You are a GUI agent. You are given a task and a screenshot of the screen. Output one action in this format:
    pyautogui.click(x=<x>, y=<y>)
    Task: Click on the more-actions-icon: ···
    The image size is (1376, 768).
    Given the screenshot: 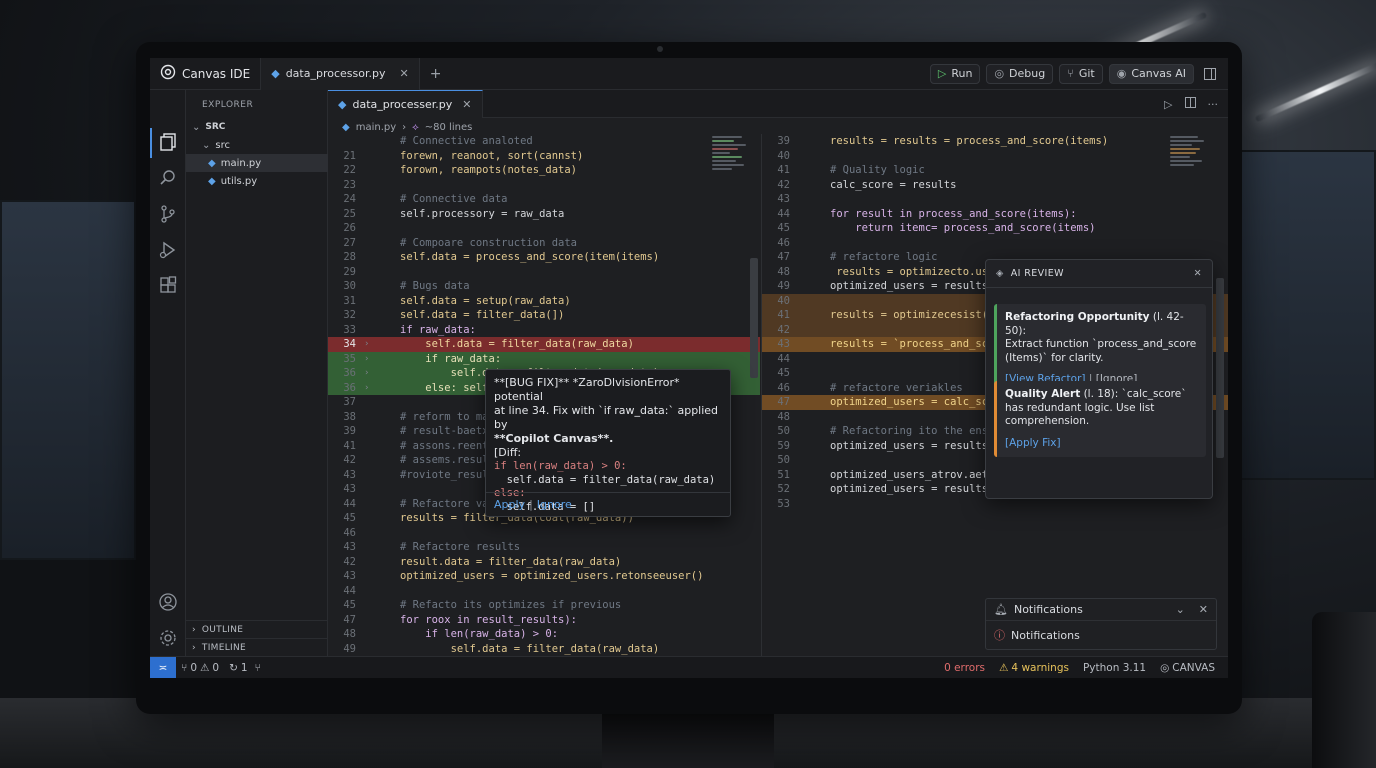 What is the action you would take?
    pyautogui.click(x=1213, y=104)
    